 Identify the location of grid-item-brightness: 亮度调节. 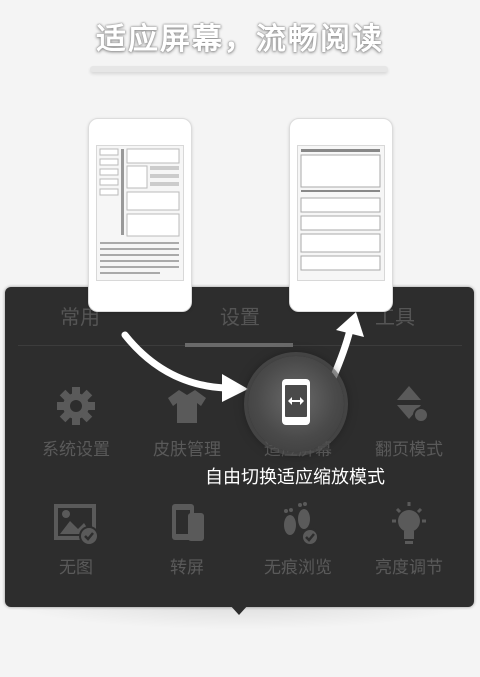
(409, 539).